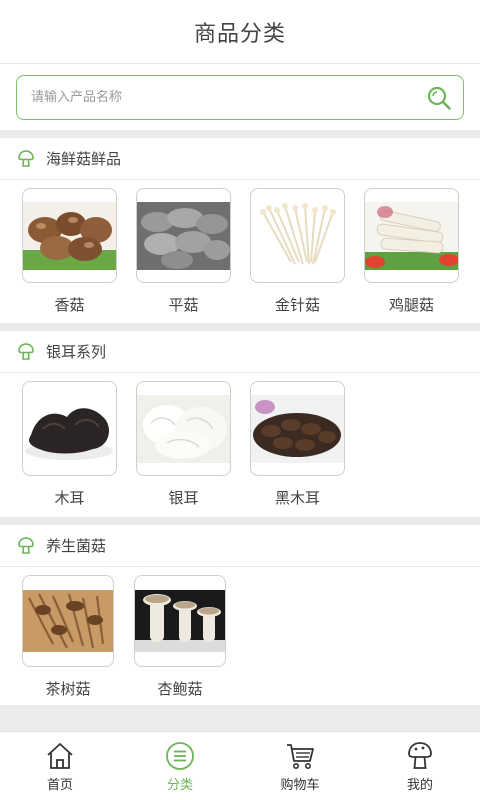 This screenshot has height=800, width=480. I want to click on king-oyster-mushroom-image, so click(180, 621).